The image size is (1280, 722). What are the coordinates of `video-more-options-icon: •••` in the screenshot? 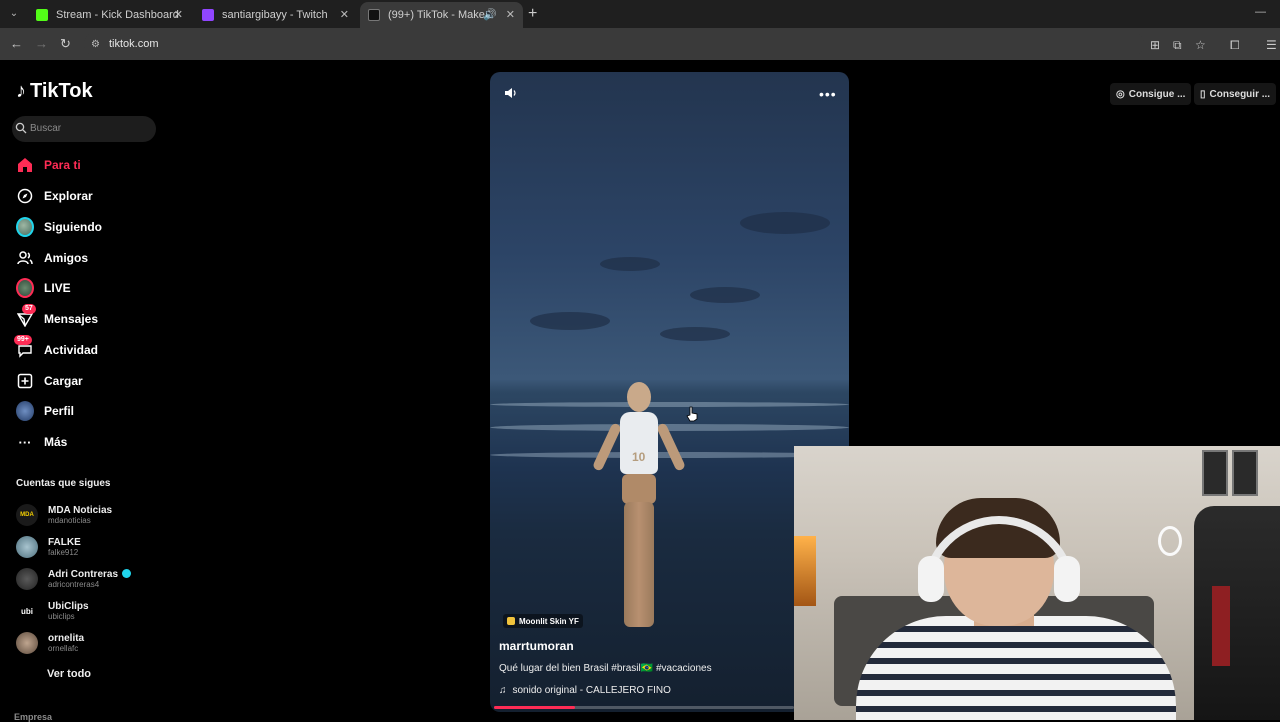 It's located at (828, 94).